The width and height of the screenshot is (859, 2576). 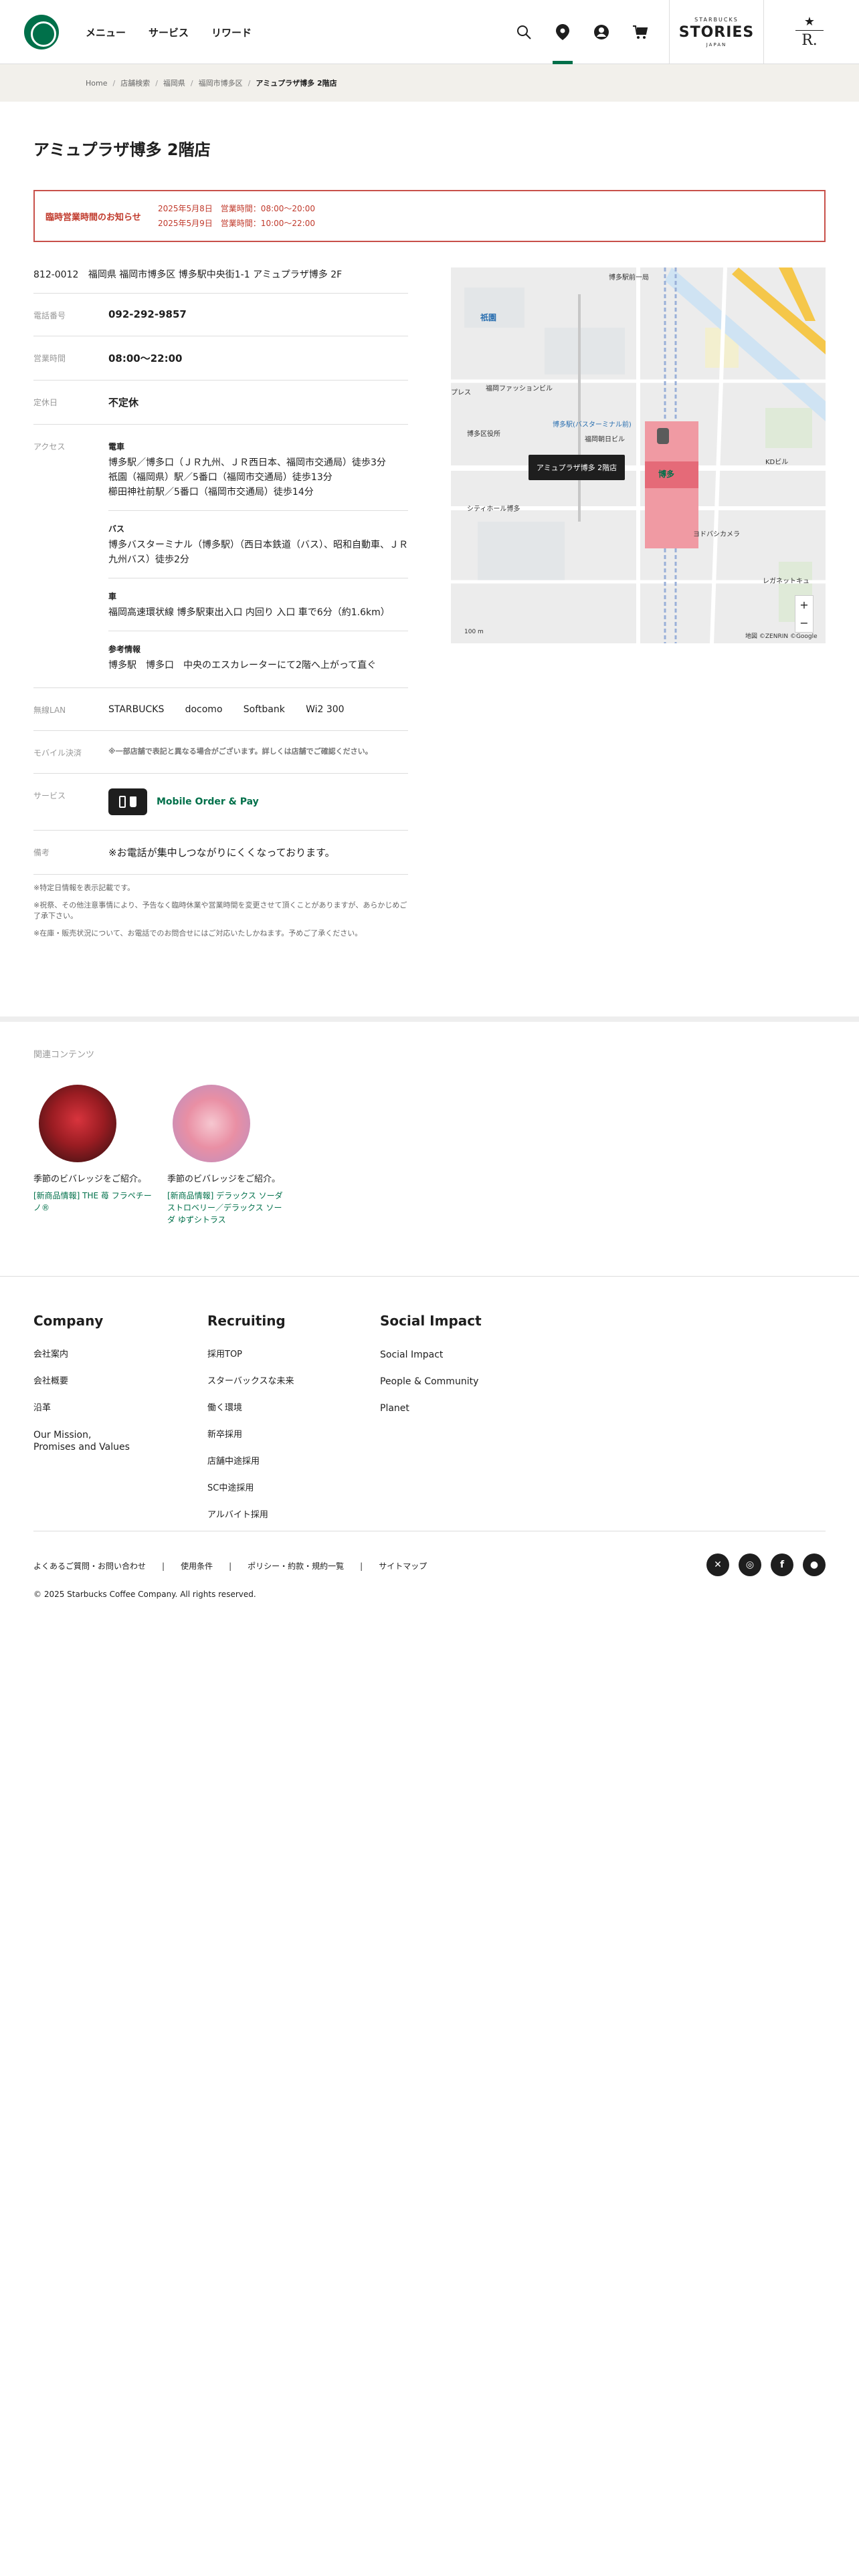 I want to click on map-label: シティホール博多, so click(x=493, y=510).